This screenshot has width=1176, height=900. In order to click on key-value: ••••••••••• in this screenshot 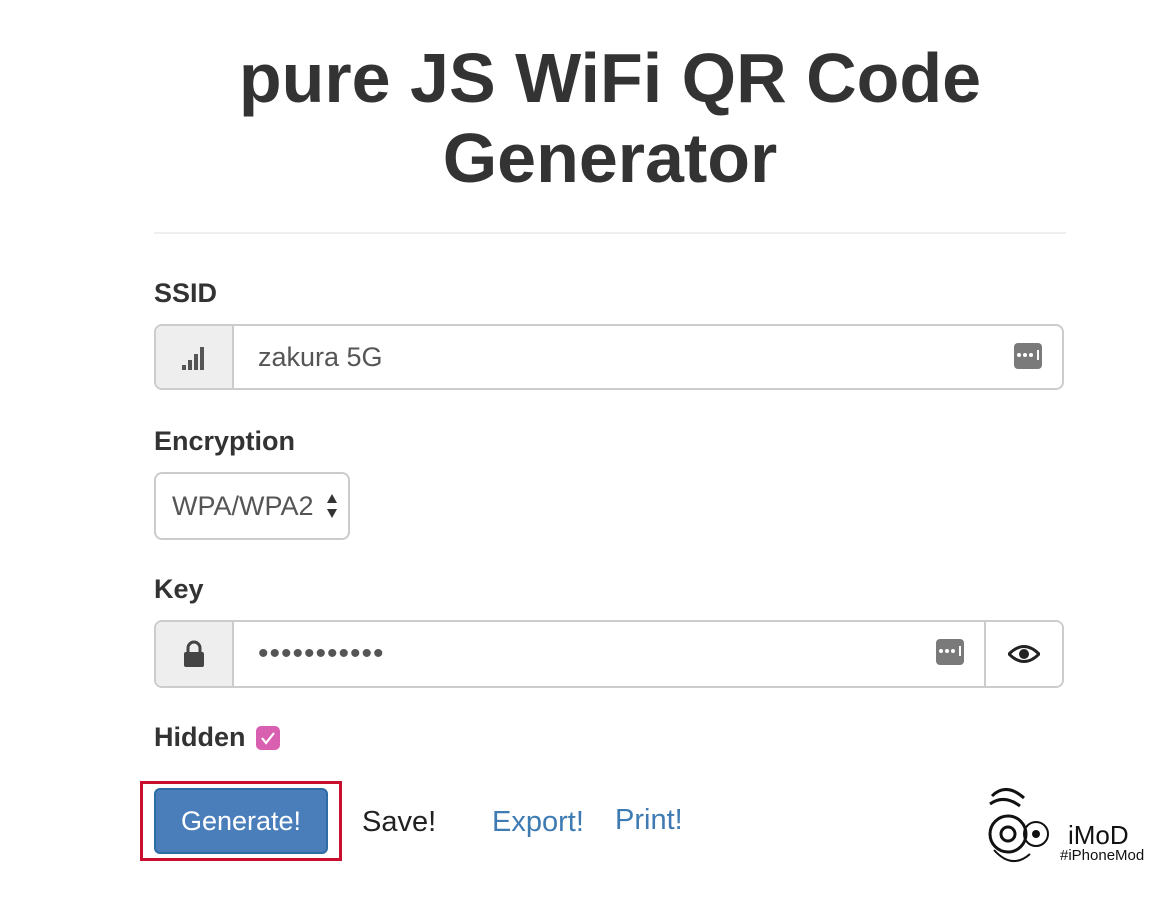, I will do `click(321, 653)`.